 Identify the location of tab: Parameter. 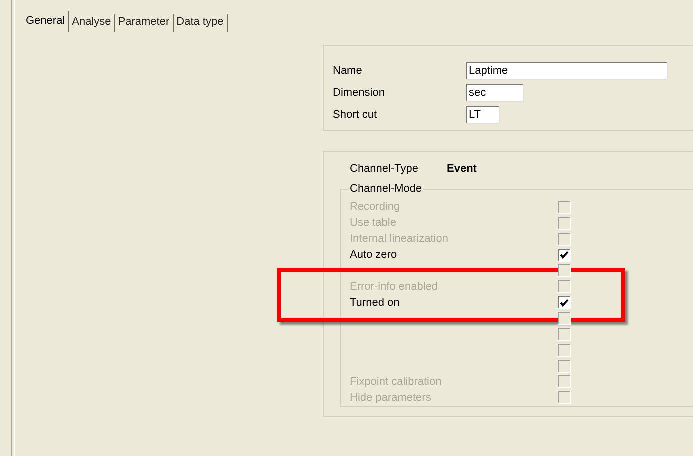
(144, 23).